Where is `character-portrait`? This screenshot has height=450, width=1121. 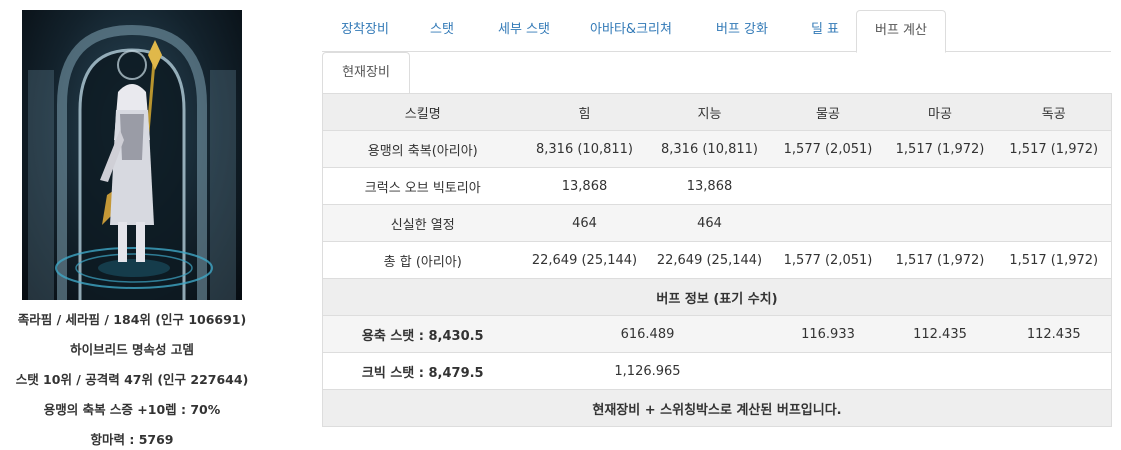 character-portrait is located at coordinates (132, 155).